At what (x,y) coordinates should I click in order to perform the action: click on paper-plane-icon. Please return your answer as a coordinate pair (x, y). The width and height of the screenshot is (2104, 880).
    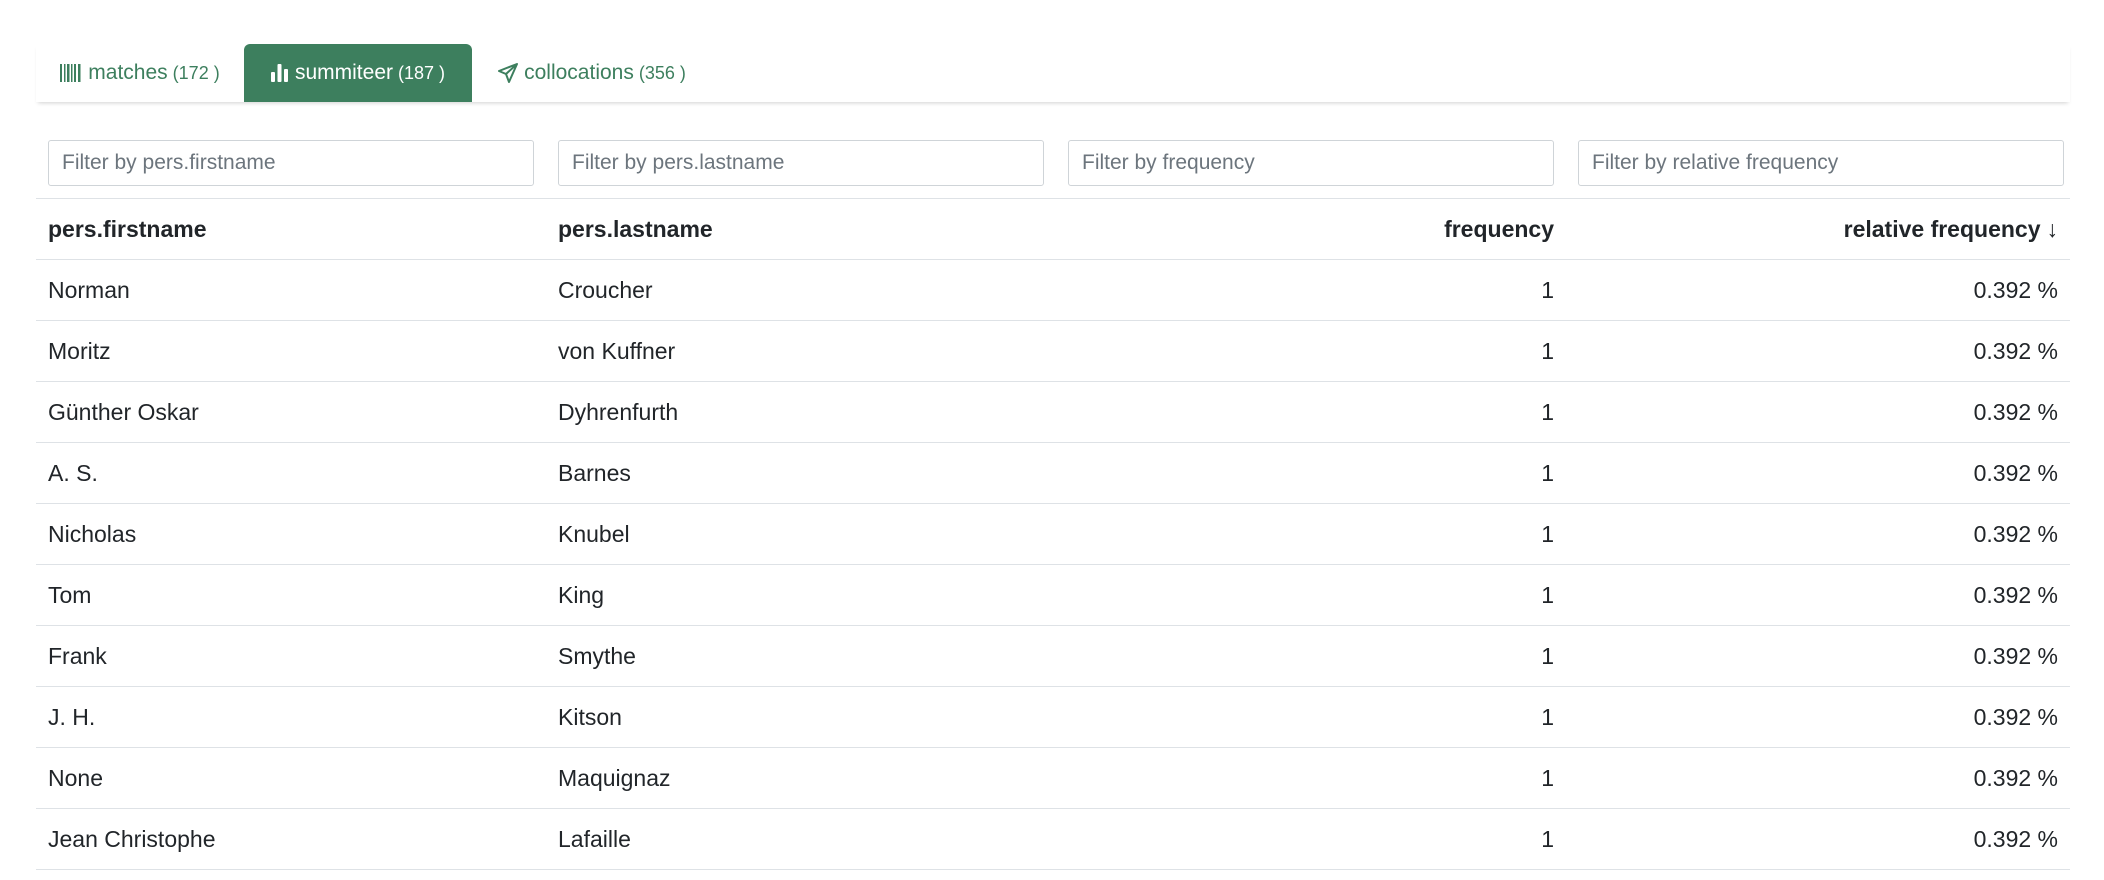
    Looking at the image, I should click on (508, 73).